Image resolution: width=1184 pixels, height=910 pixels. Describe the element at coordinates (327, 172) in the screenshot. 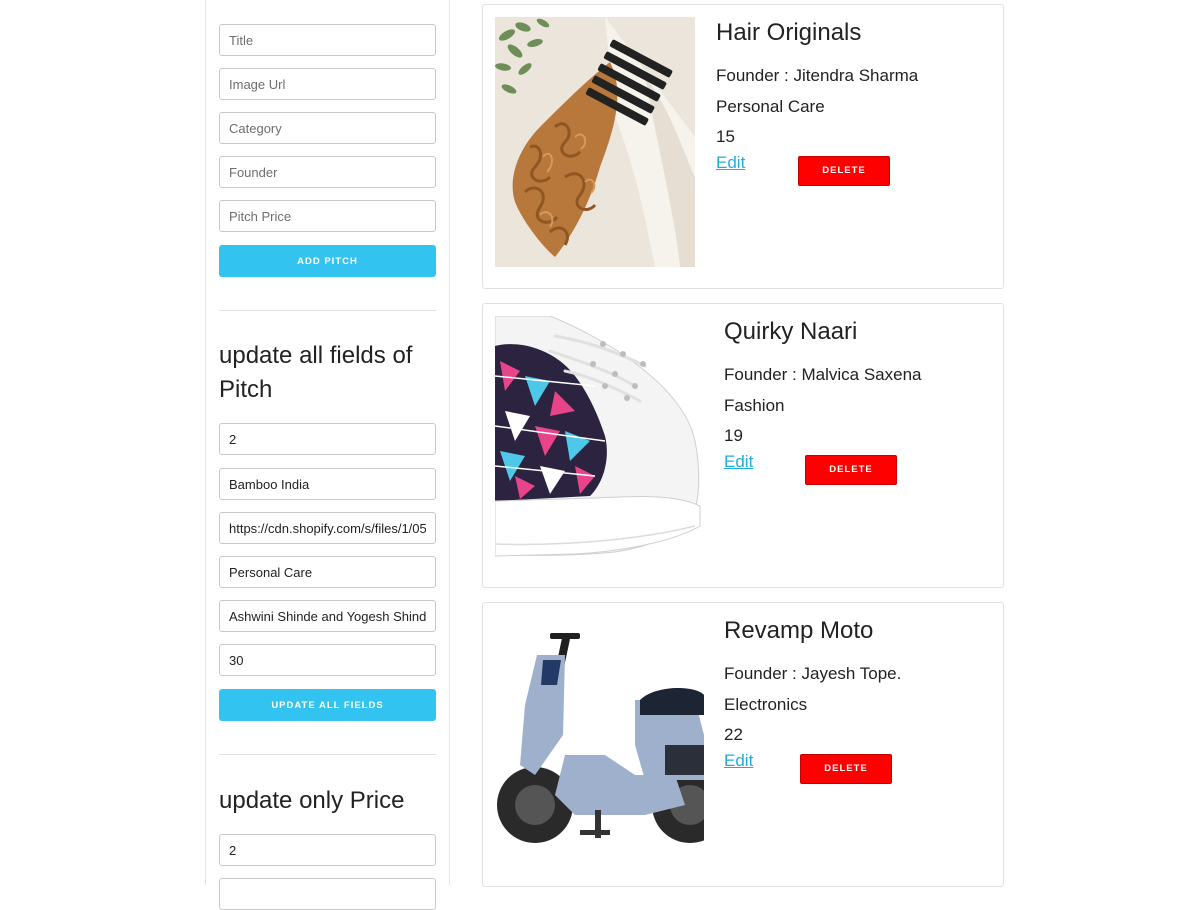

I see `founder-input` at that location.